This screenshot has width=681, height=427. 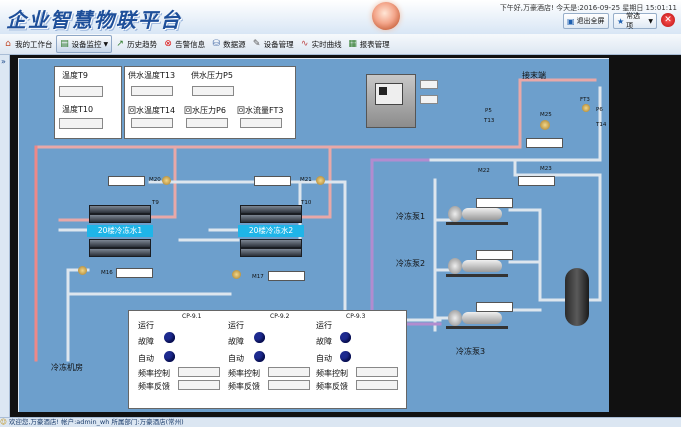 I want to click on value-t13, so click(x=152, y=91).